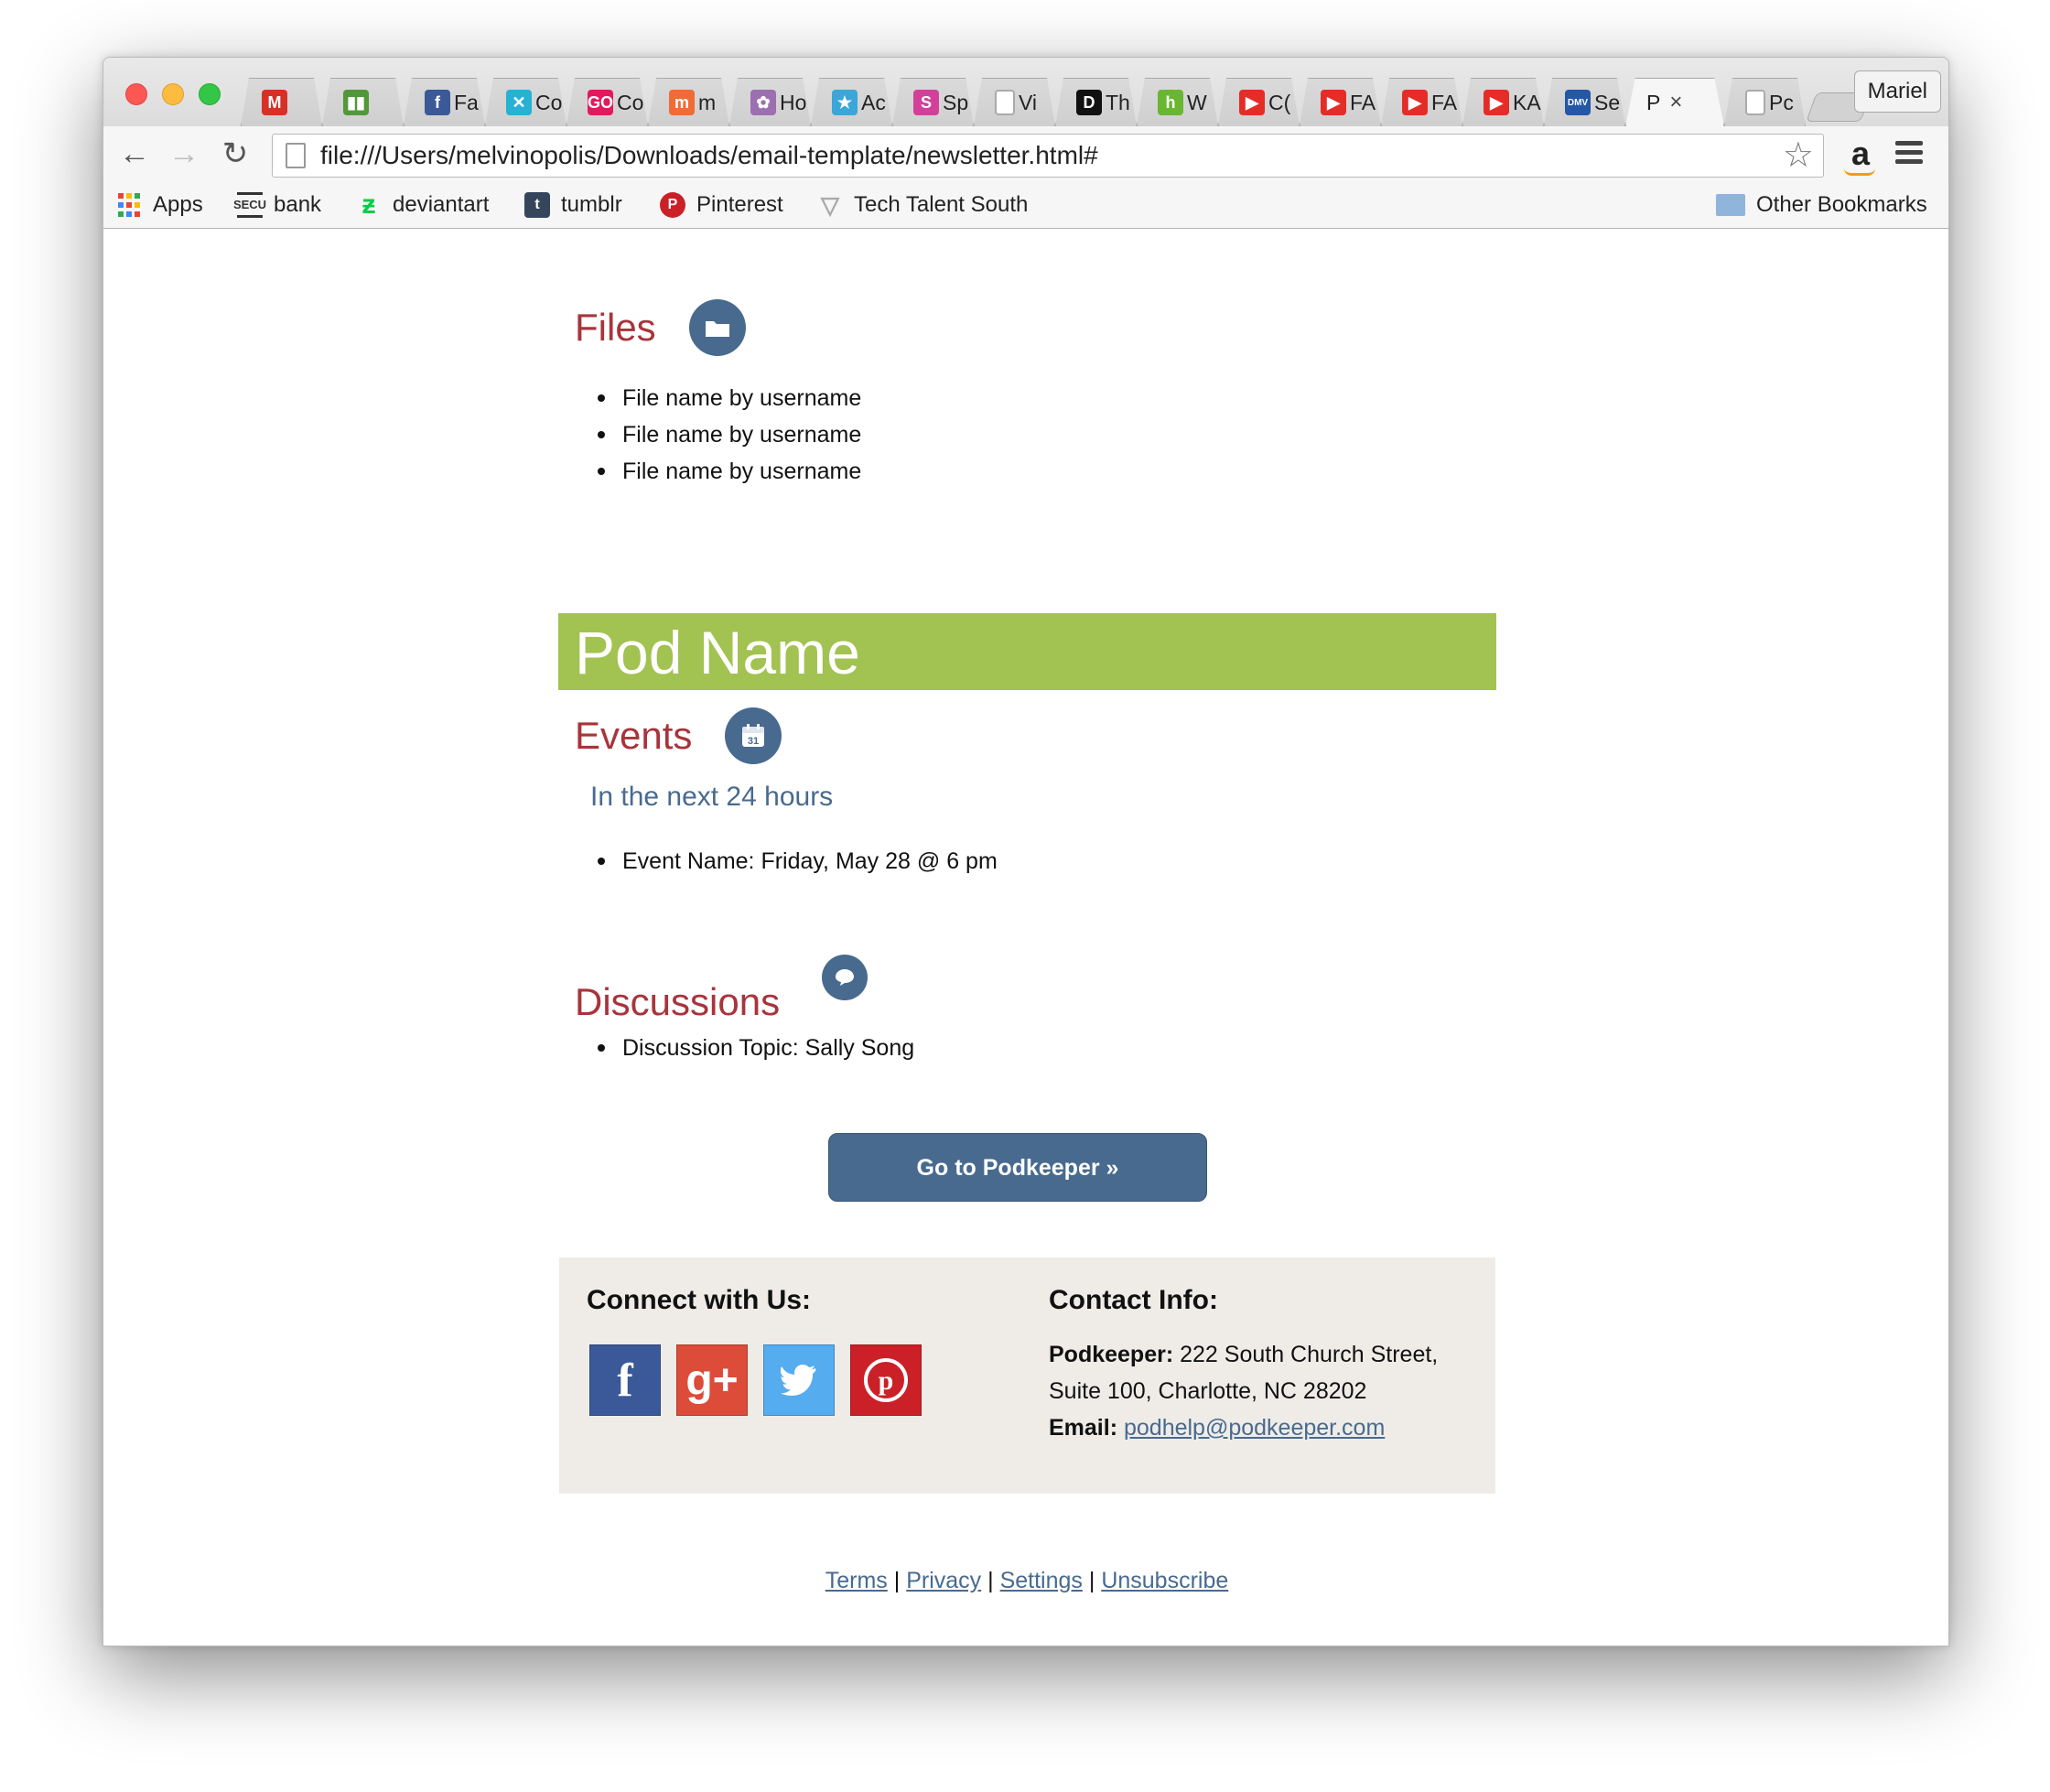 The width and height of the screenshot is (2050, 1792). Describe the element at coordinates (707, 102) in the screenshot. I see `tab-label: m` at that location.